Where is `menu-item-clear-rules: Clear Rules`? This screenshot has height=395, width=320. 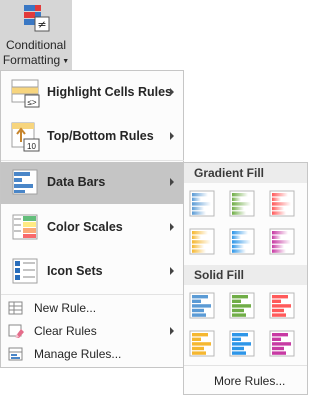 menu-item-clear-rules: Clear Rules is located at coordinates (92, 331).